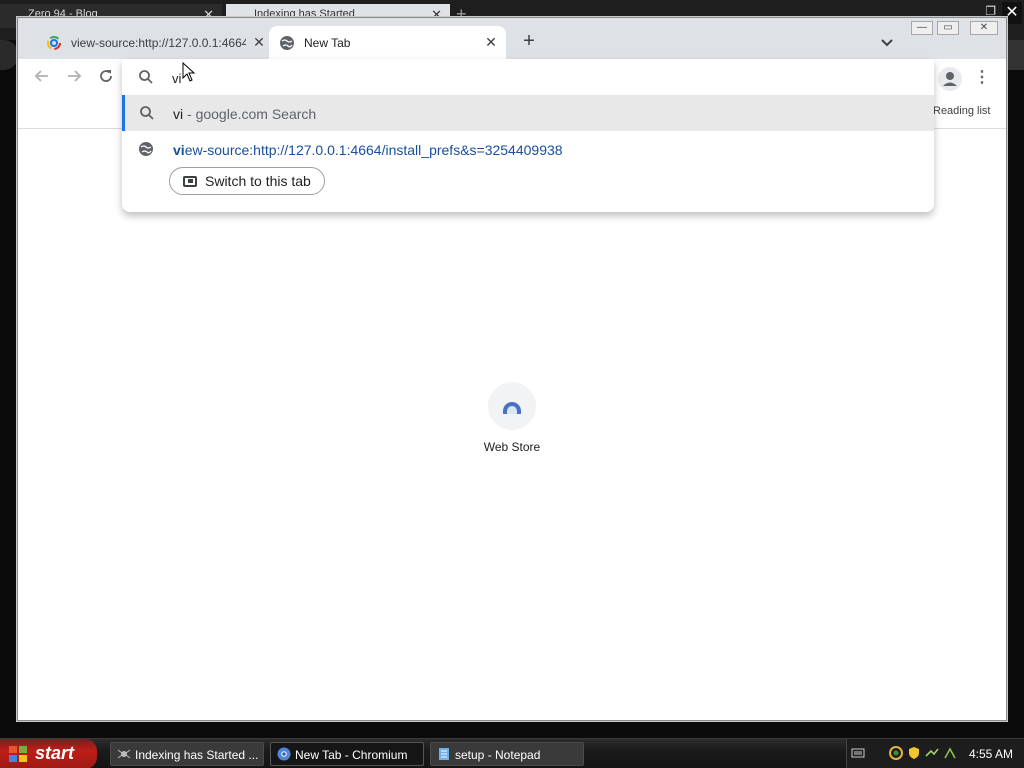 Image resolution: width=1024 pixels, height=768 pixels. I want to click on profile-button, so click(950, 79).